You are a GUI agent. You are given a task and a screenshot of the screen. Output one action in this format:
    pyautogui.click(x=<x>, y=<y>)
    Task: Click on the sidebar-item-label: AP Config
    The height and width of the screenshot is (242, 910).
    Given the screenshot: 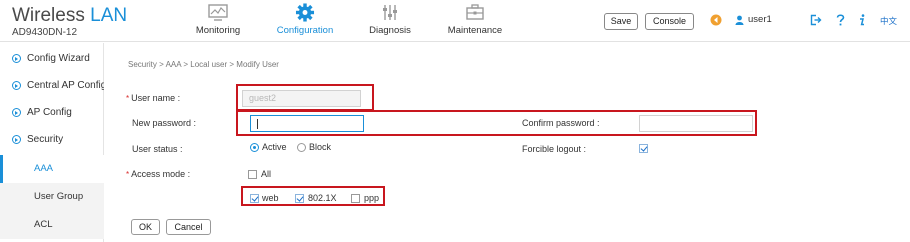 What is the action you would take?
    pyautogui.click(x=49, y=112)
    